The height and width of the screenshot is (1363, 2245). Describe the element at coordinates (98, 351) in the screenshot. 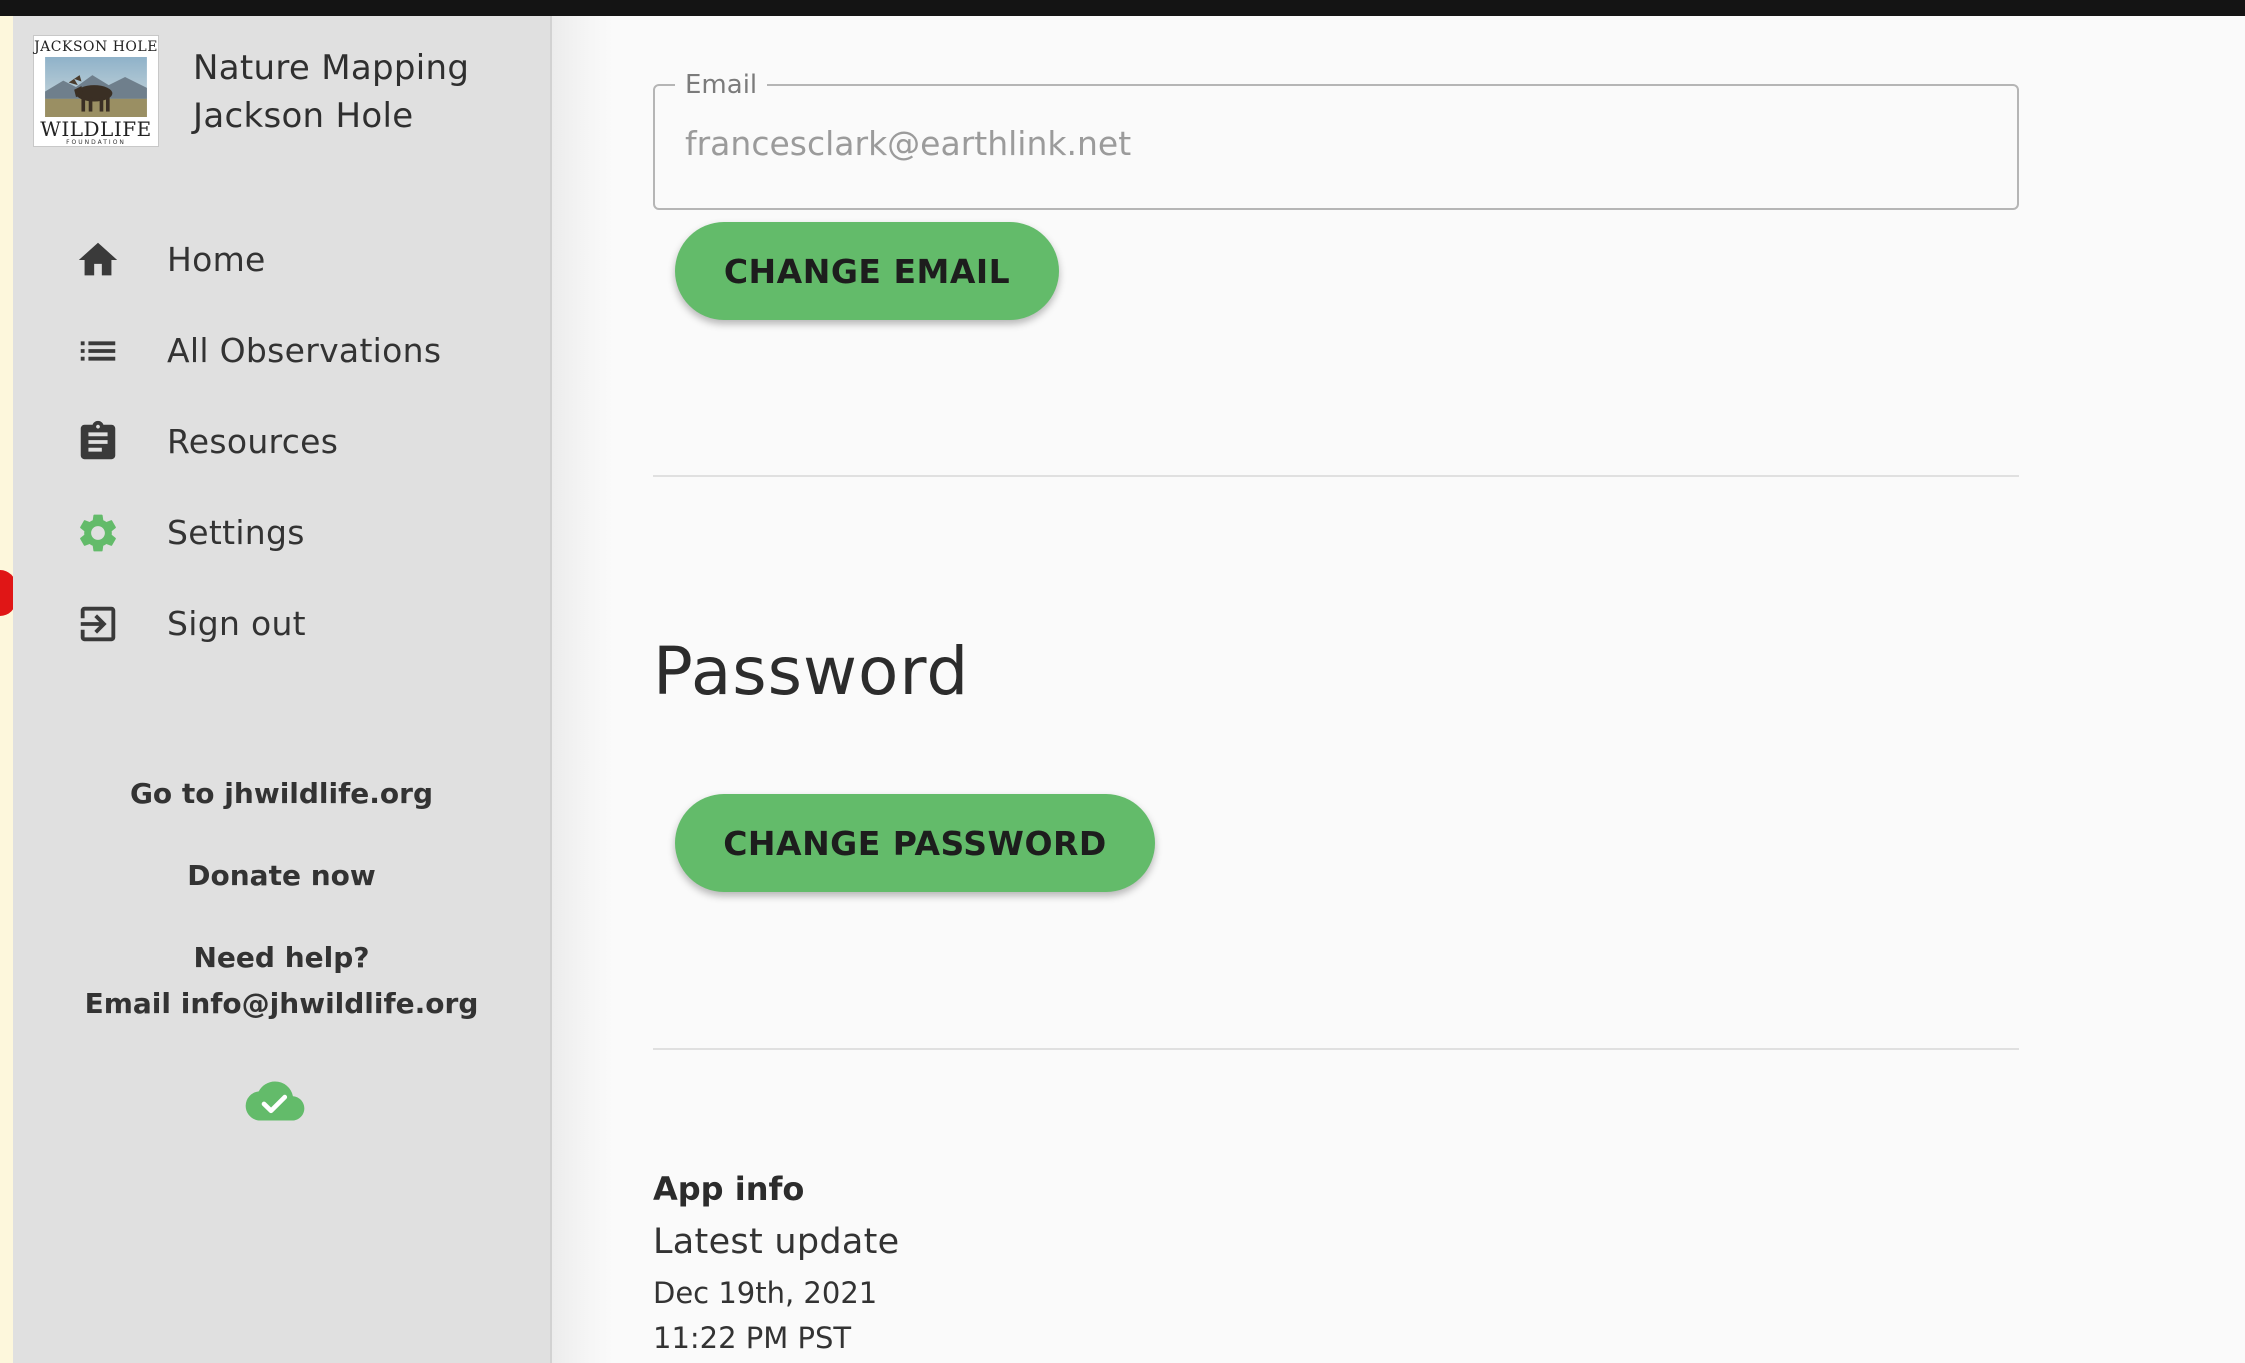

I see `list-icon` at that location.